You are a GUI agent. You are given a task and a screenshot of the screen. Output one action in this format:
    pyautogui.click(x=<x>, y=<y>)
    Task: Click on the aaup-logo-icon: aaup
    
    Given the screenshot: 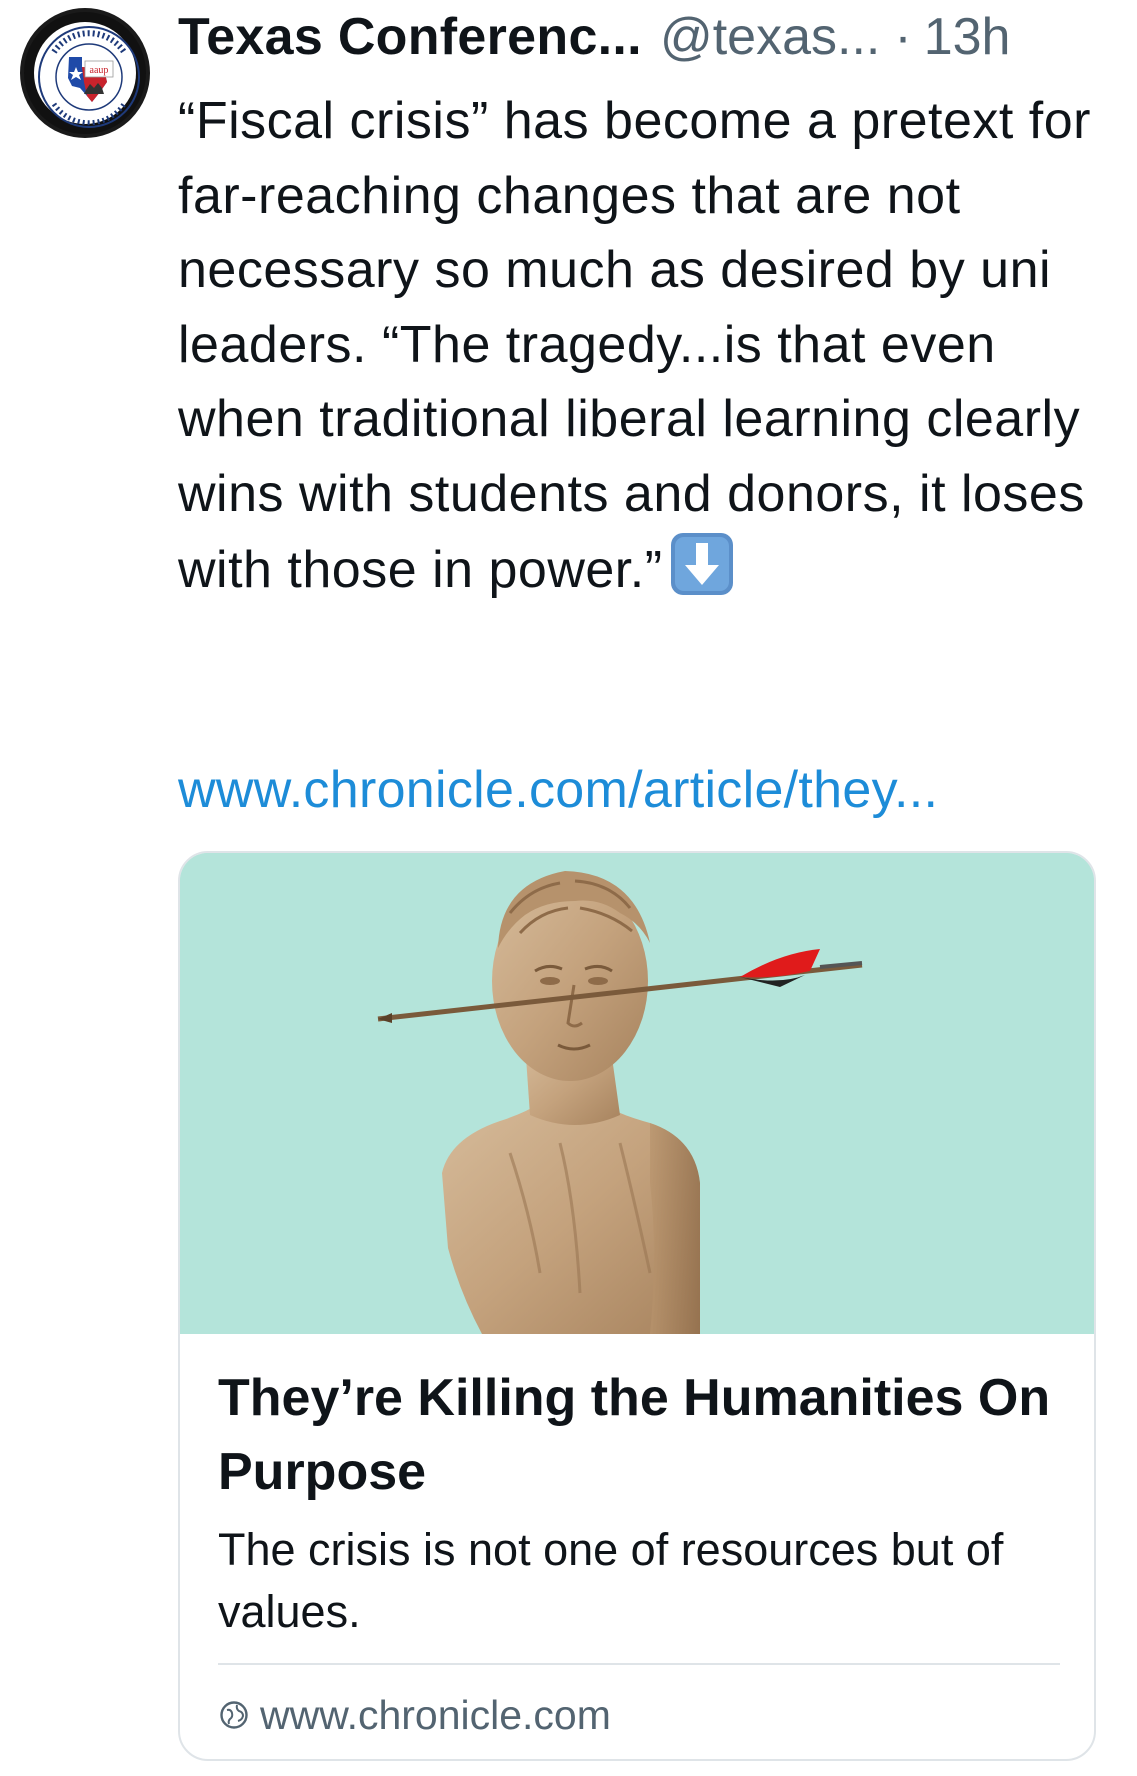 What is the action you would take?
    pyautogui.click(x=89, y=77)
    